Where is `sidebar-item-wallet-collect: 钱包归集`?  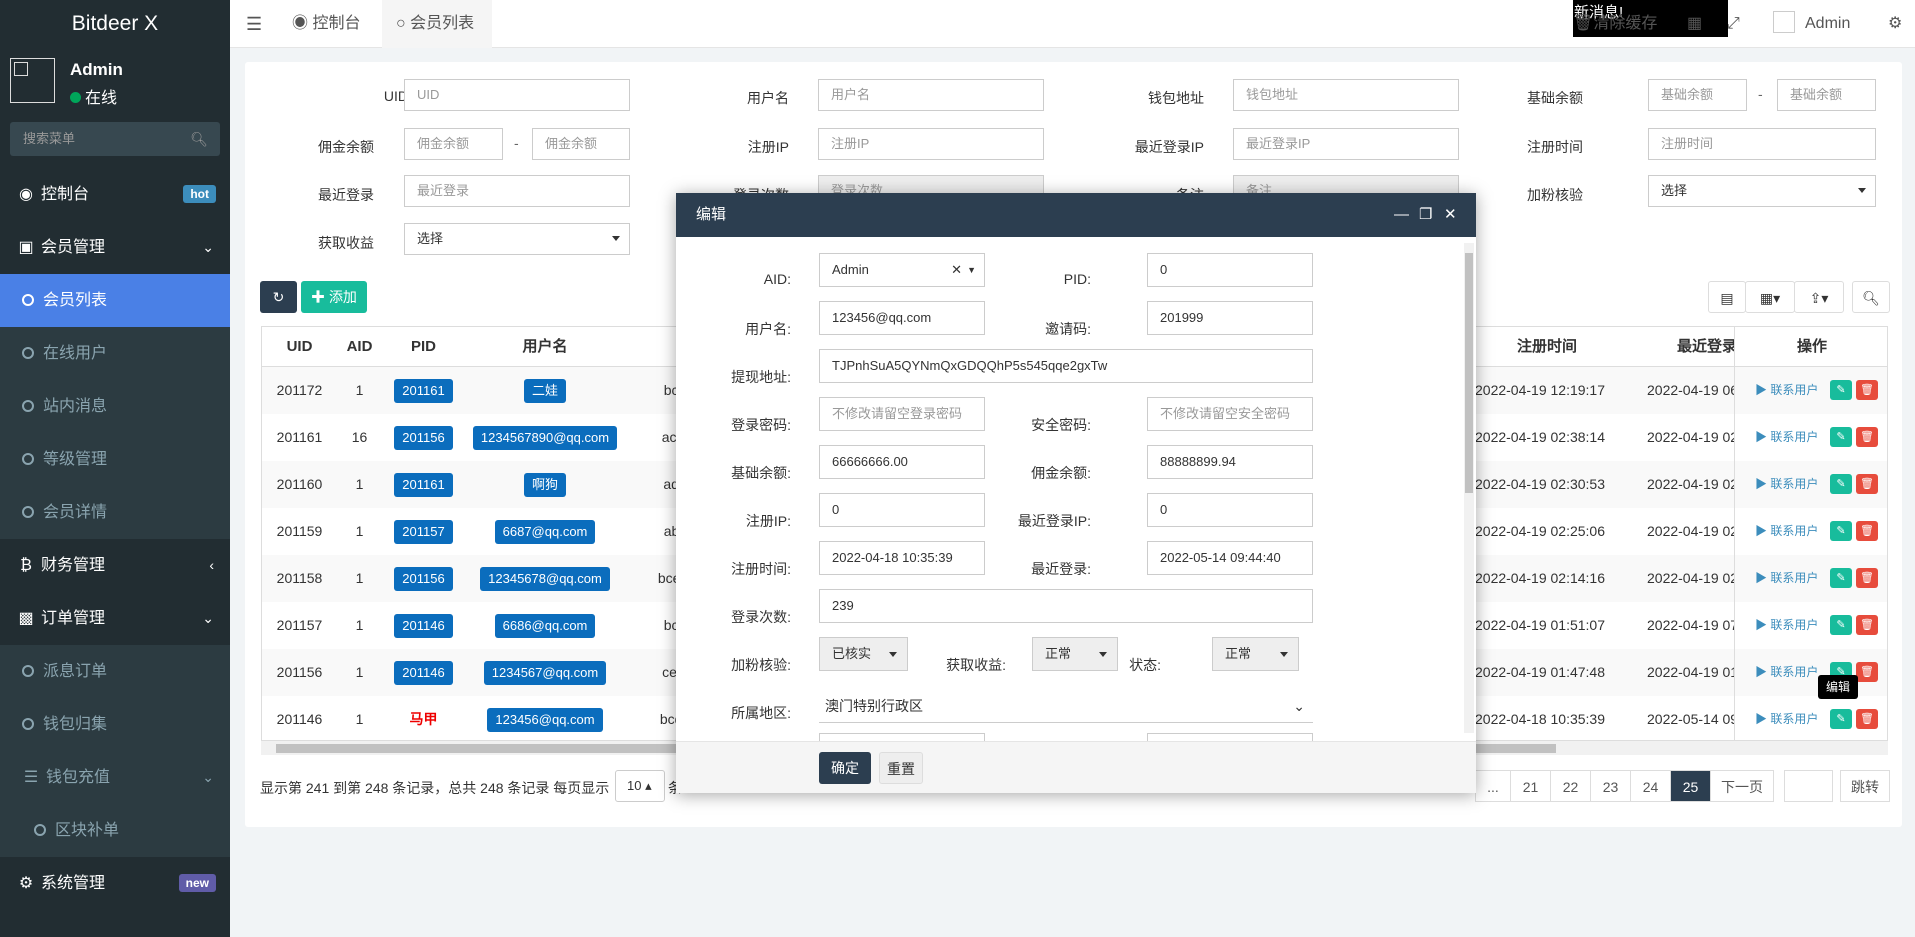 sidebar-item-wallet-collect: 钱包归集 is located at coordinates (115, 724).